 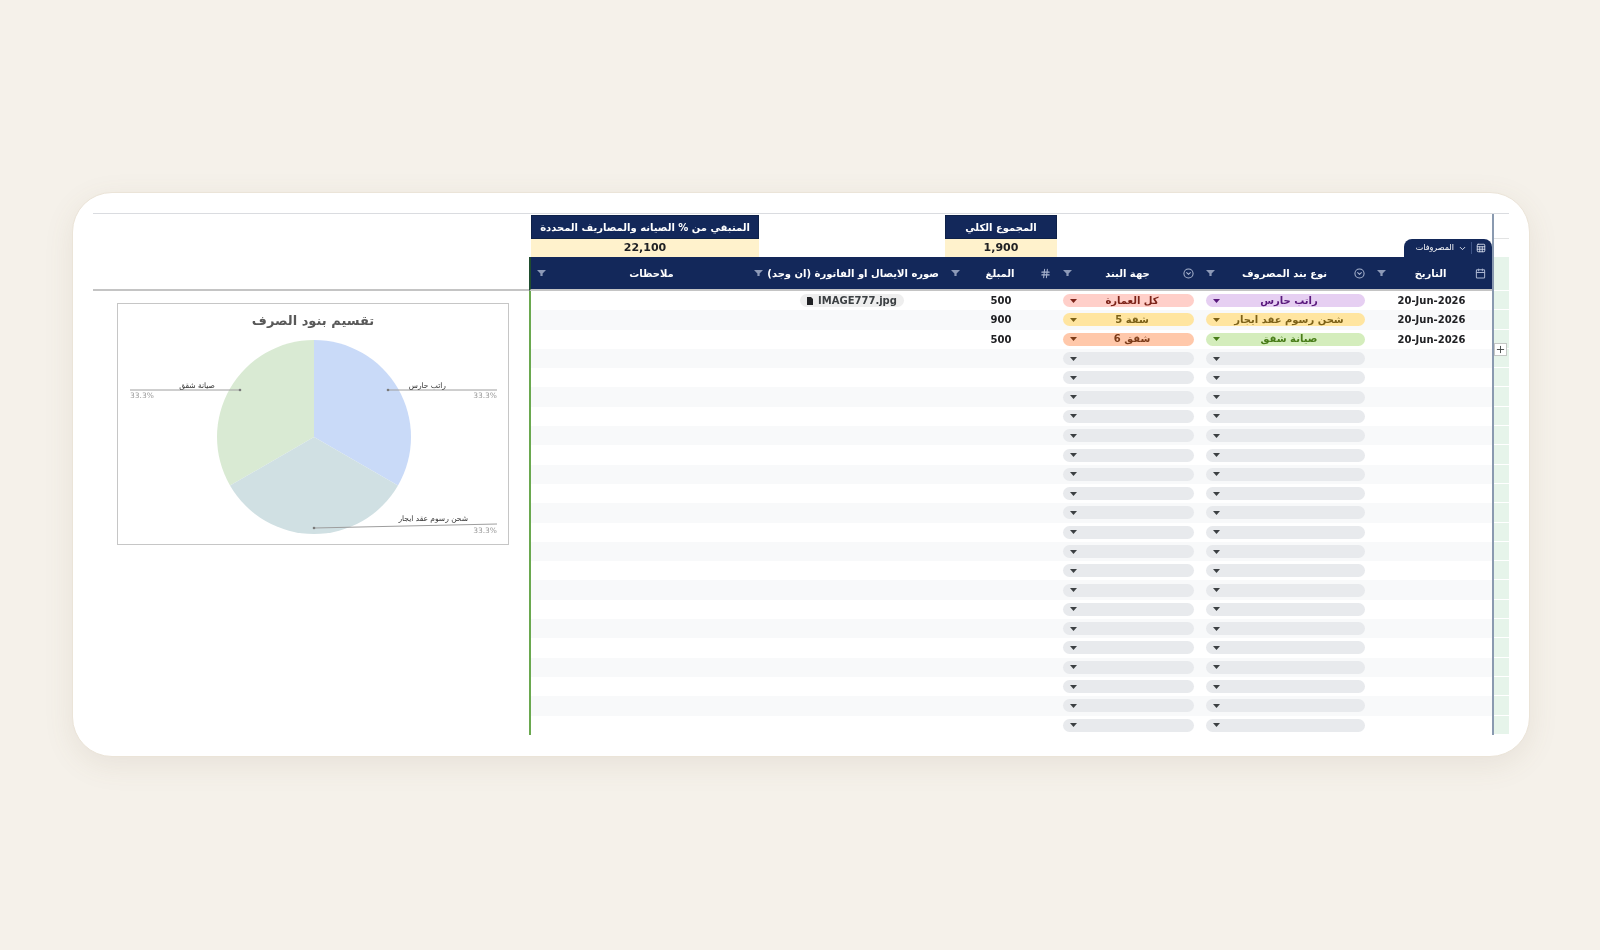 I want to click on sheet-tab: المصروفات, so click(x=1448, y=248).